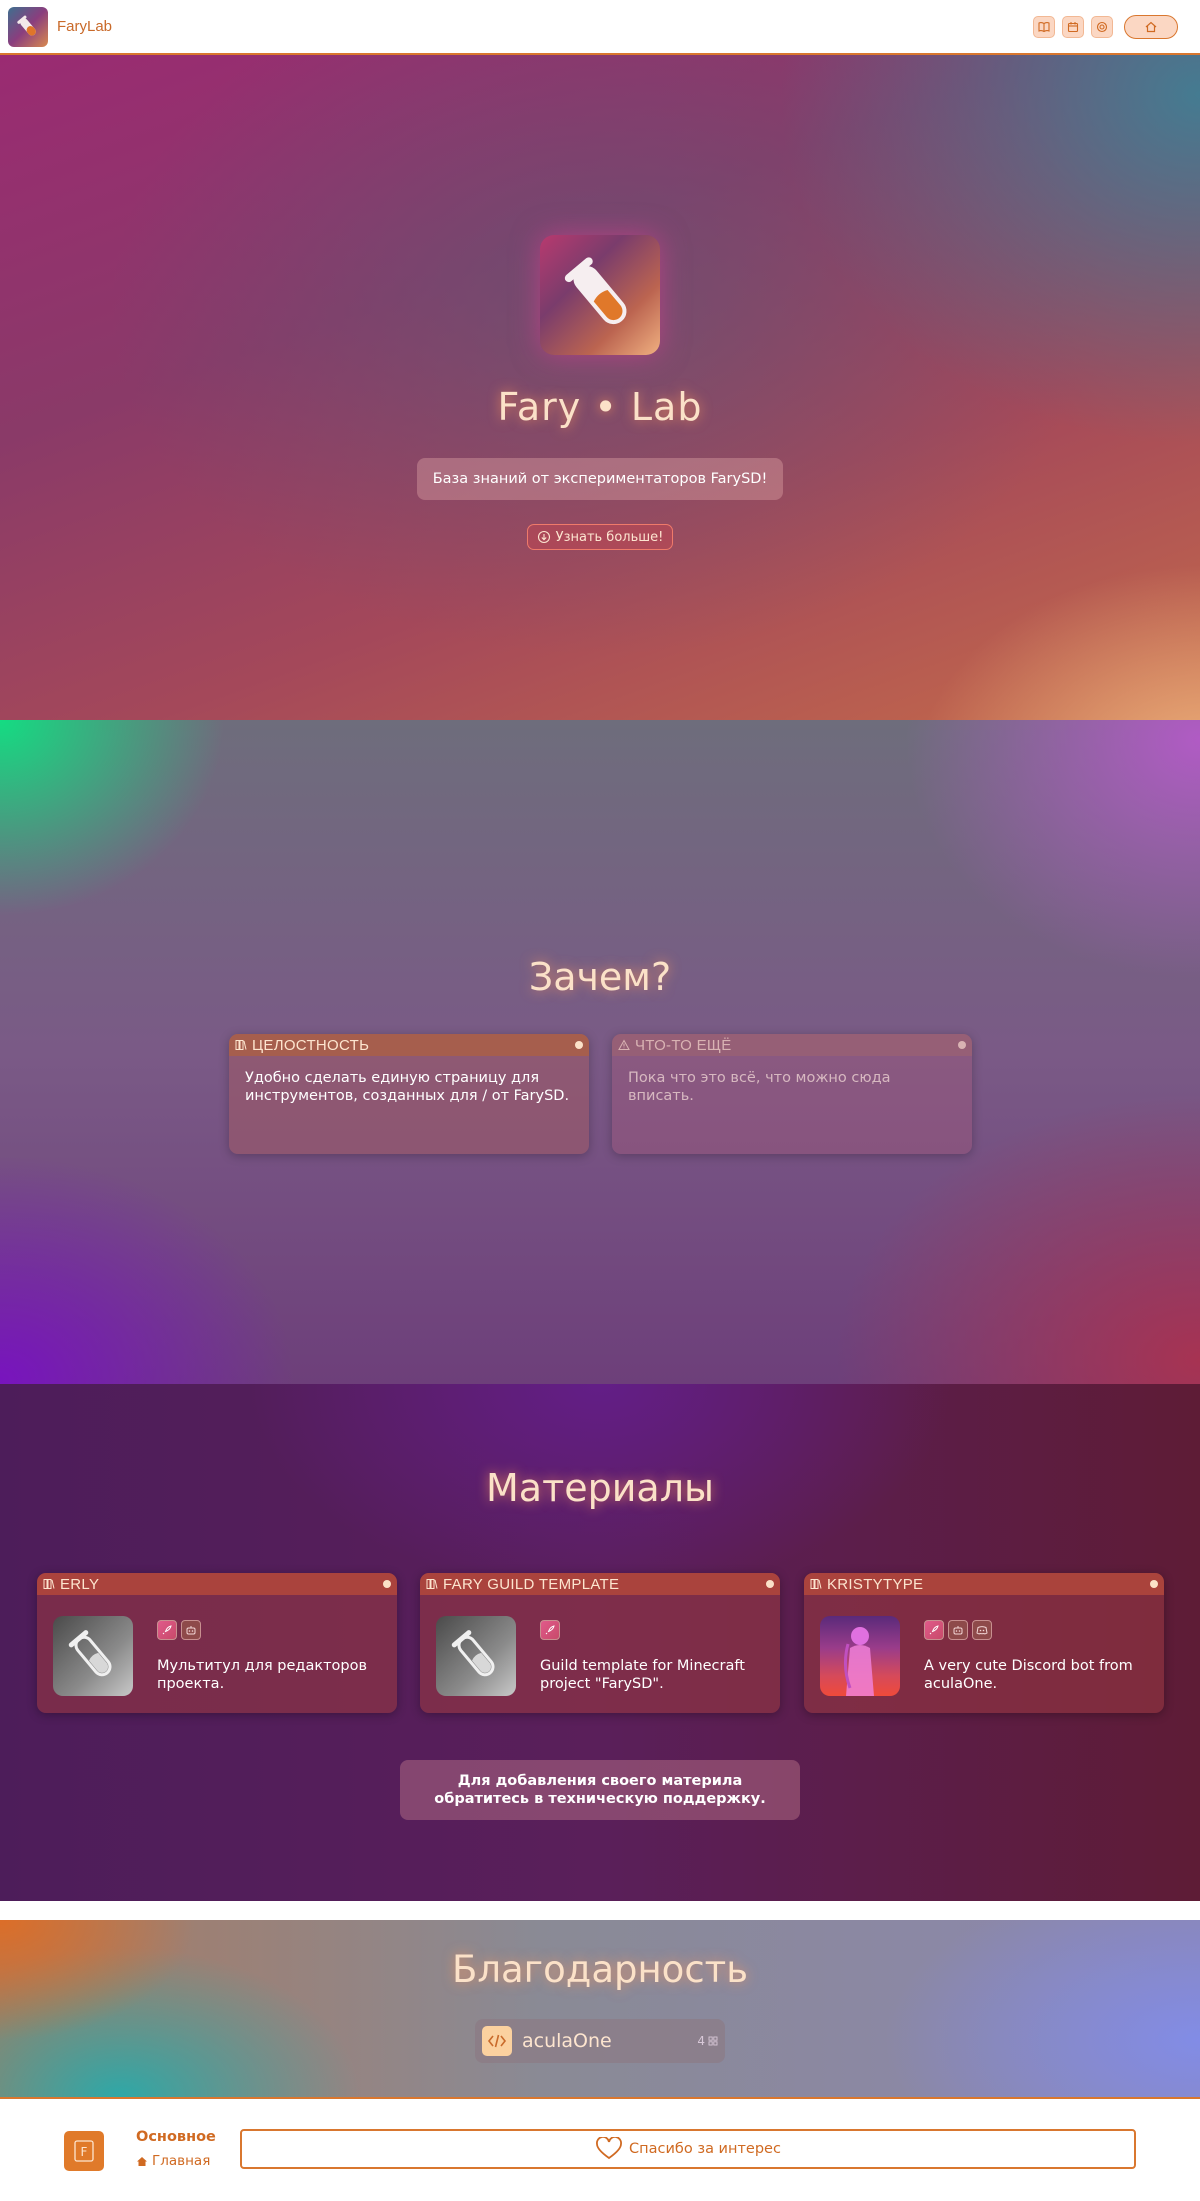  Describe the element at coordinates (497, 2041) in the screenshot. I see `code-icon` at that location.